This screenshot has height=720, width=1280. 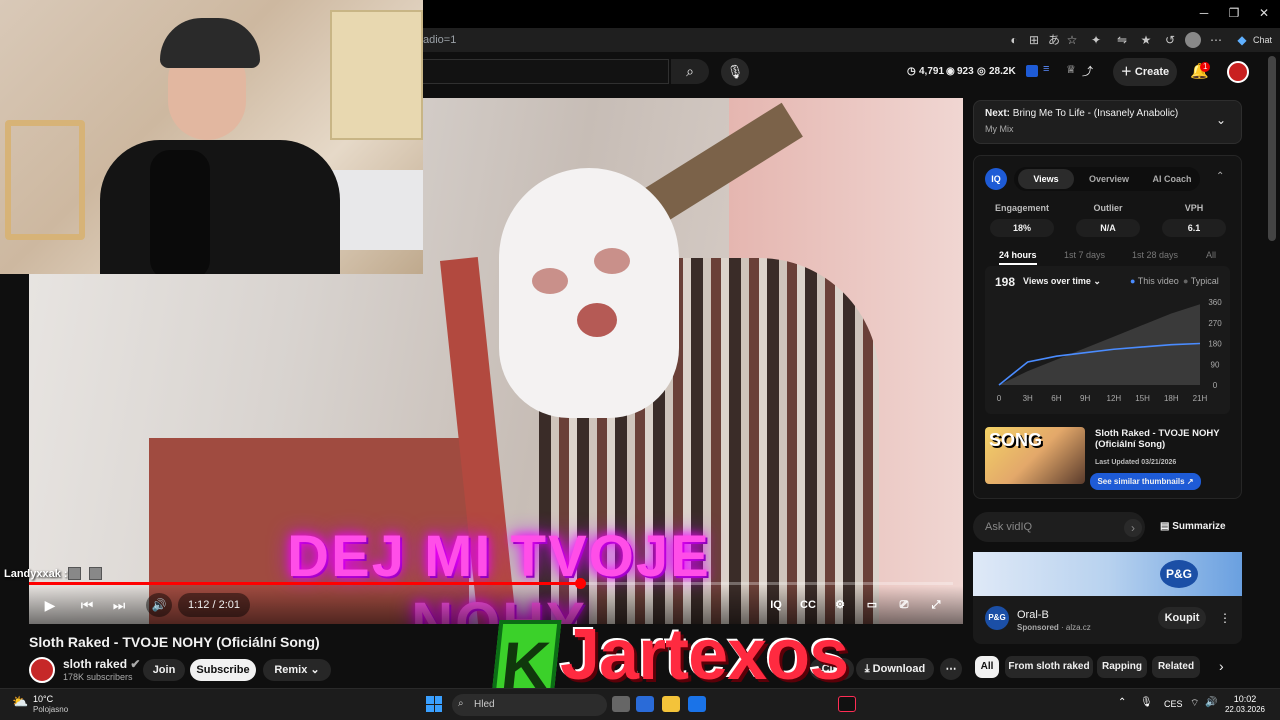 What do you see at coordinates (1107, 122) in the screenshot?
I see `next-up-card` at bounding box center [1107, 122].